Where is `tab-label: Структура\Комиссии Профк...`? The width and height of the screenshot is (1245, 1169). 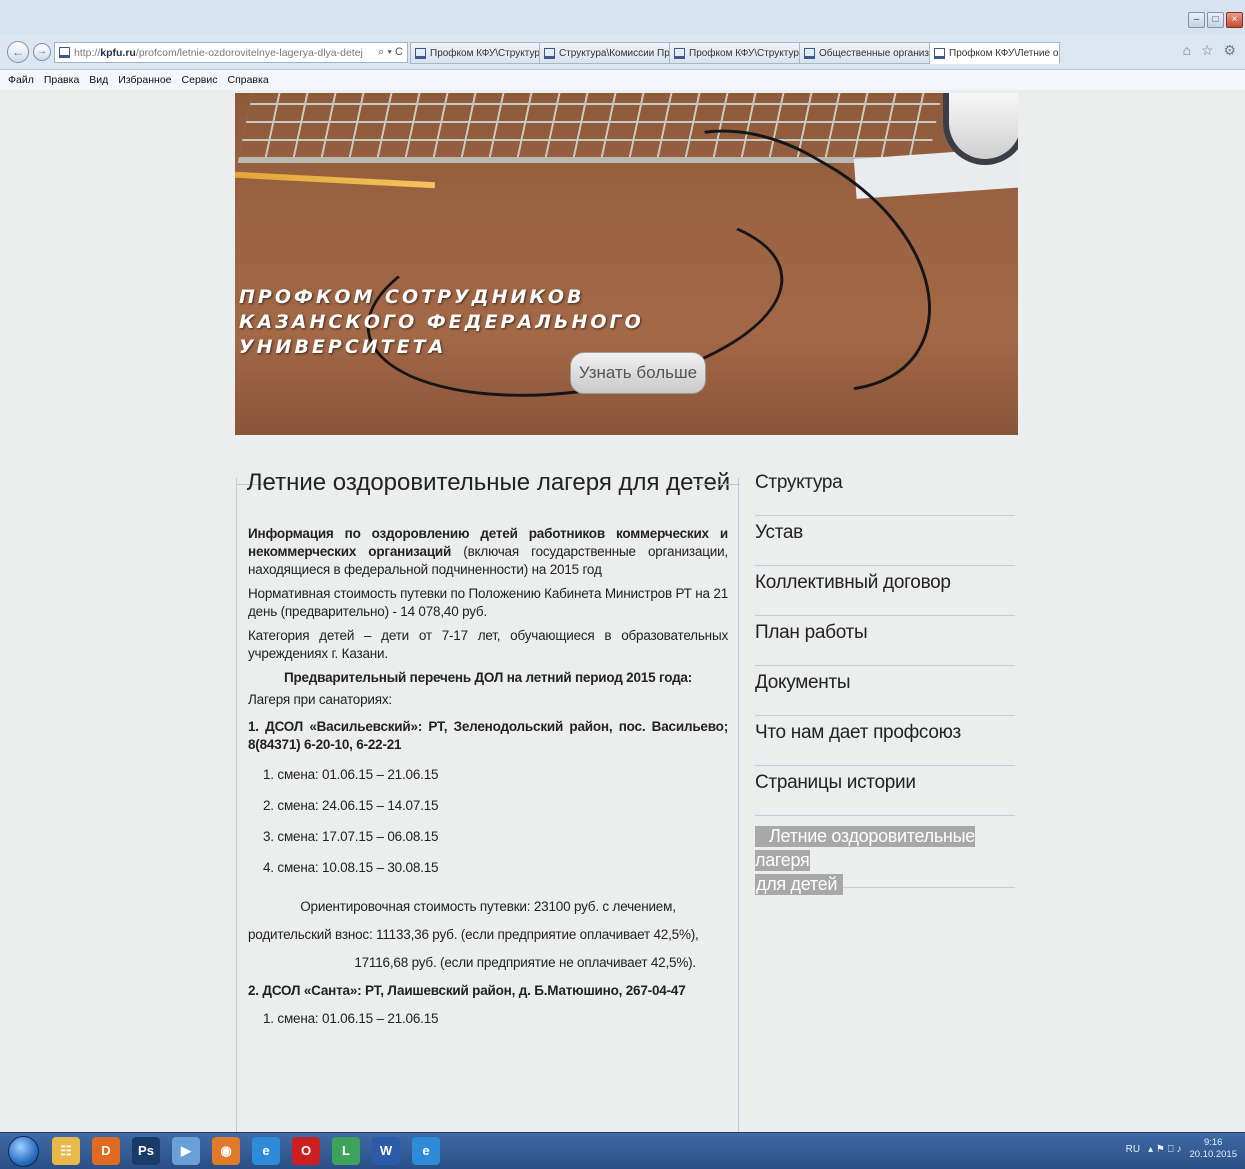
tab-label: Структура\Комиссии Профк... is located at coordinates (614, 53).